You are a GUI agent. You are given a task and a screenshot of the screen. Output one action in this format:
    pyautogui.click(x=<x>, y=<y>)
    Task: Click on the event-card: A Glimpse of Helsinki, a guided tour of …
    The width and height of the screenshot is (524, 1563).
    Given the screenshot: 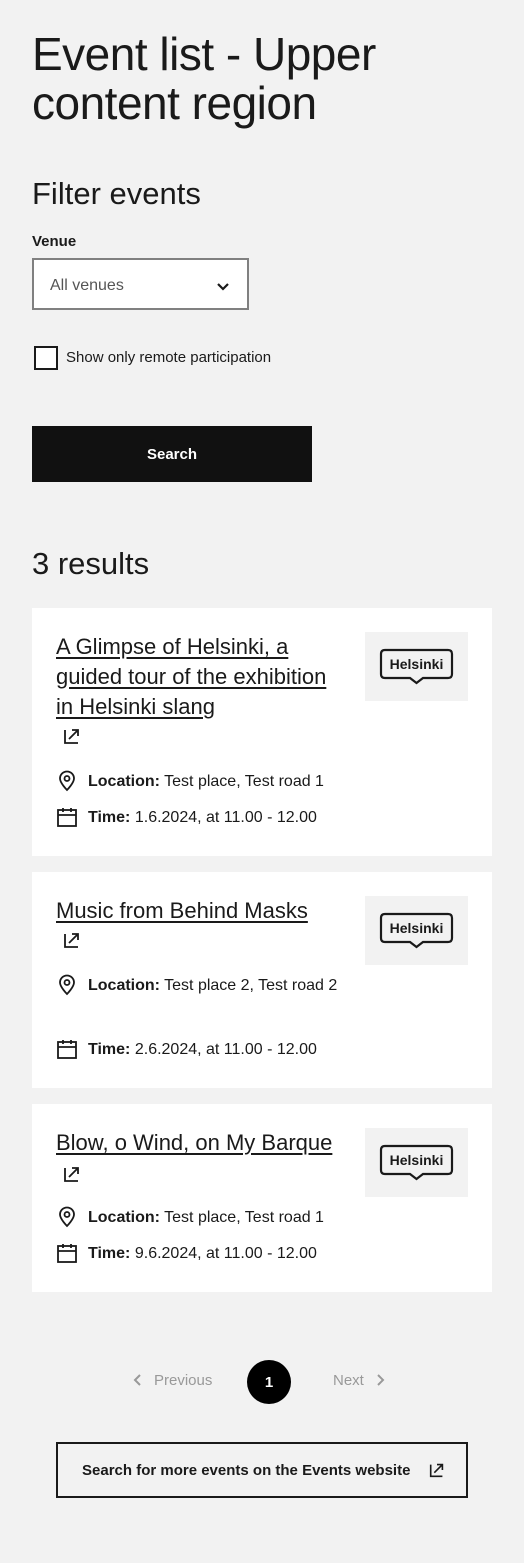 What is the action you would take?
    pyautogui.click(x=262, y=732)
    